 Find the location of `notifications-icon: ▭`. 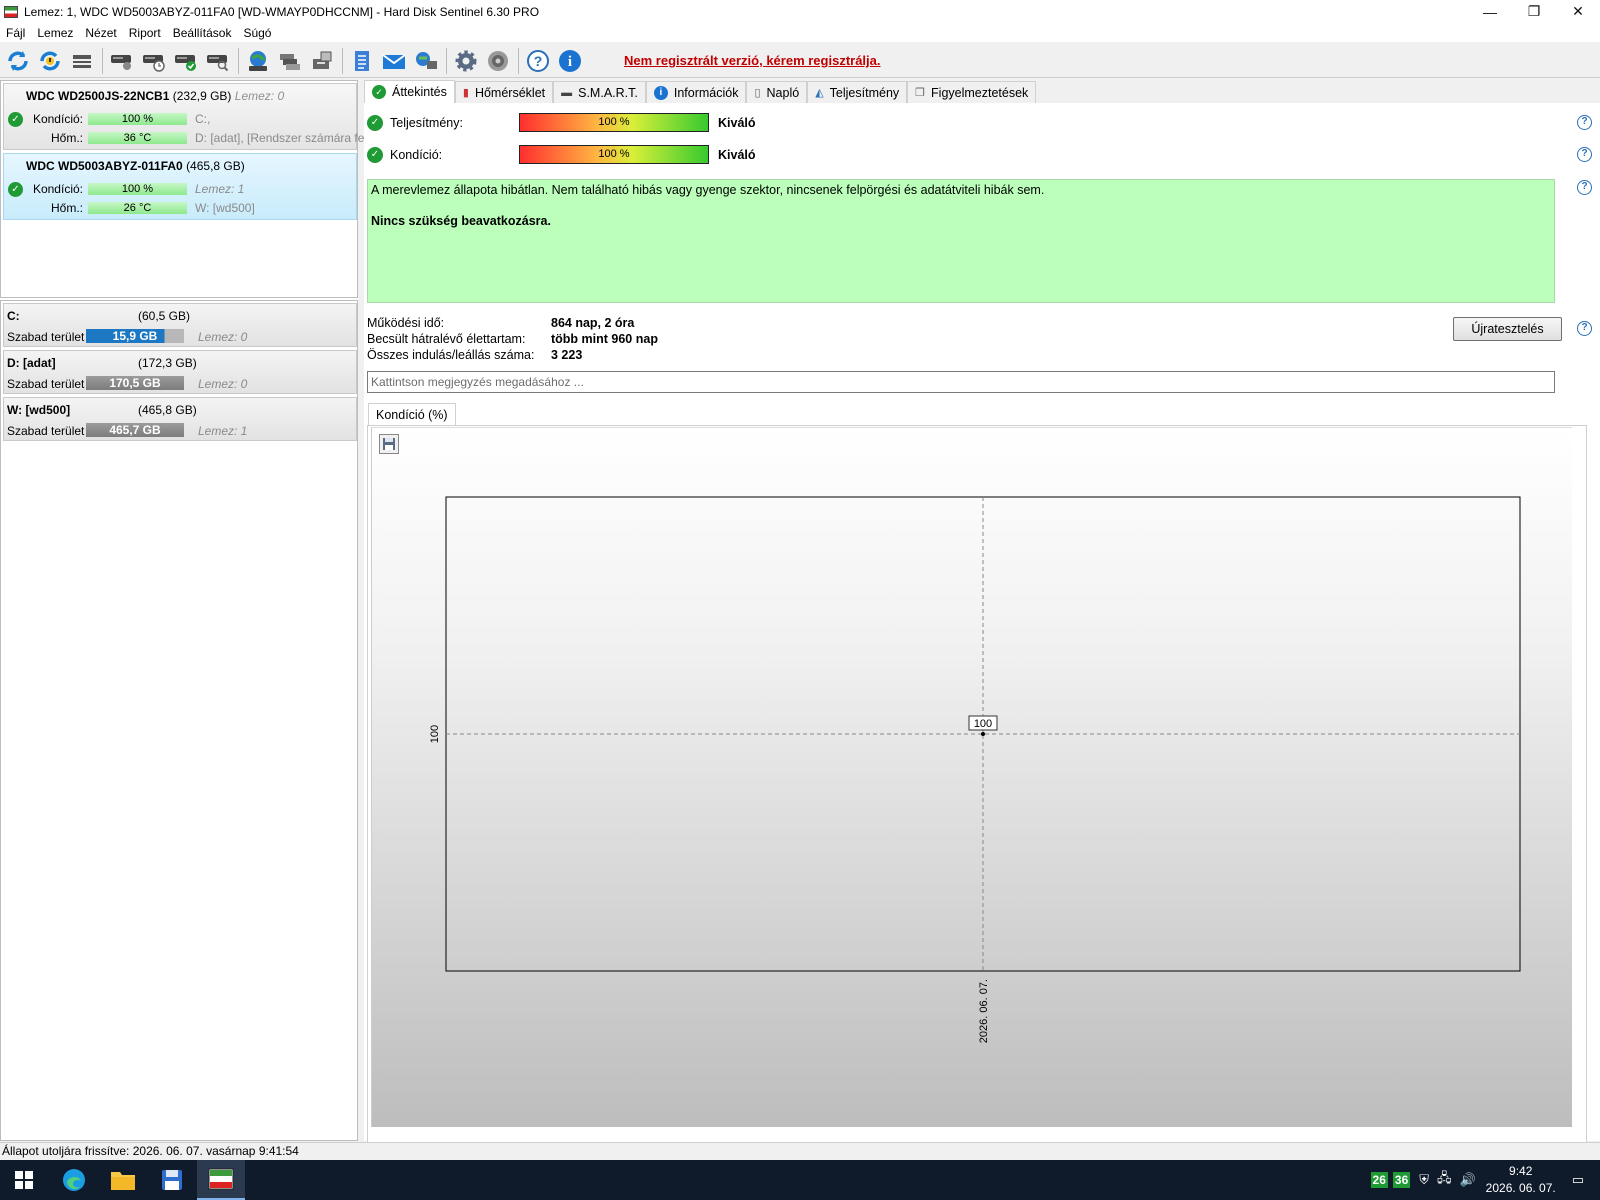

notifications-icon: ▭ is located at coordinates (1578, 1180).